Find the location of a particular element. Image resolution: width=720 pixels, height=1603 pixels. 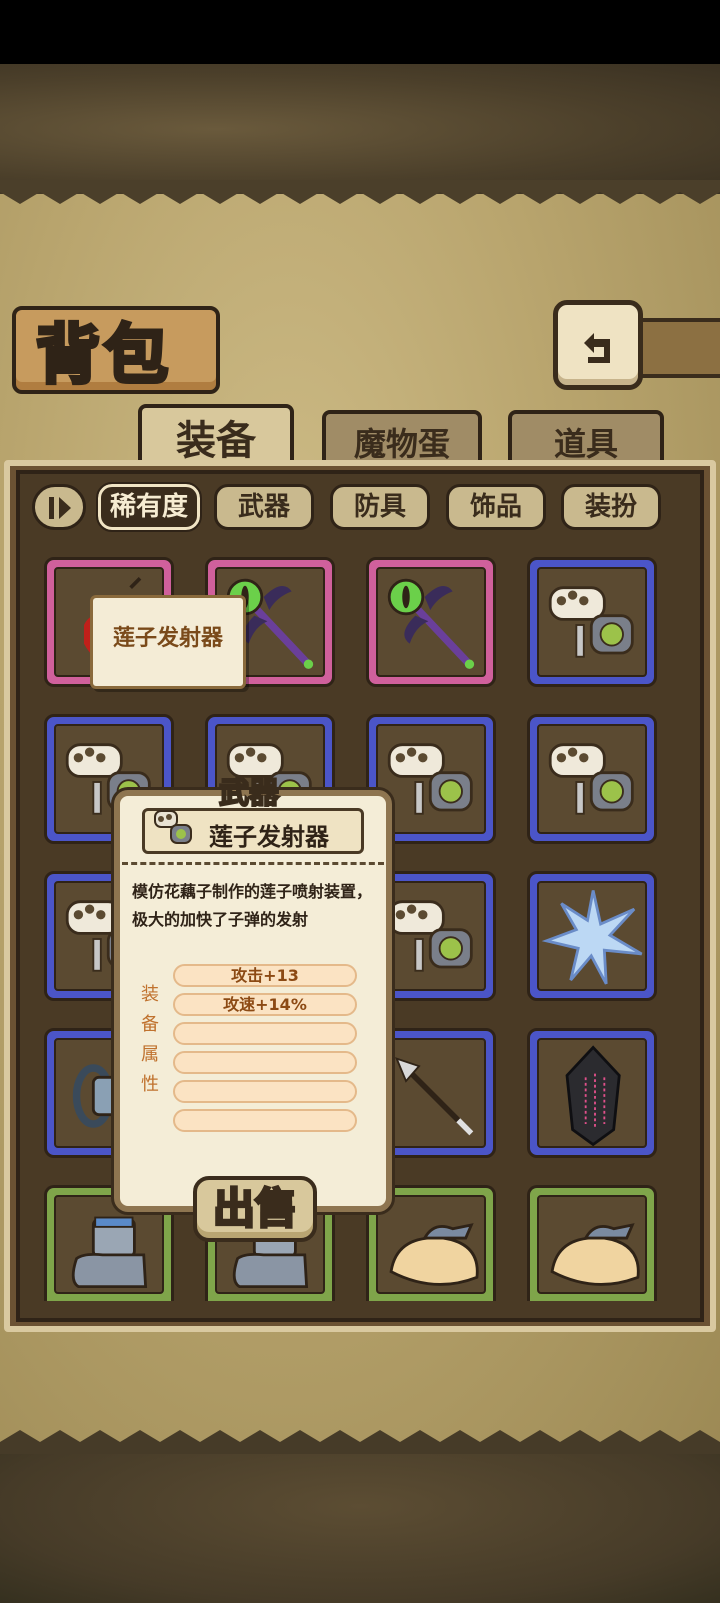

ice-crystal-icon is located at coordinates (592, 937).